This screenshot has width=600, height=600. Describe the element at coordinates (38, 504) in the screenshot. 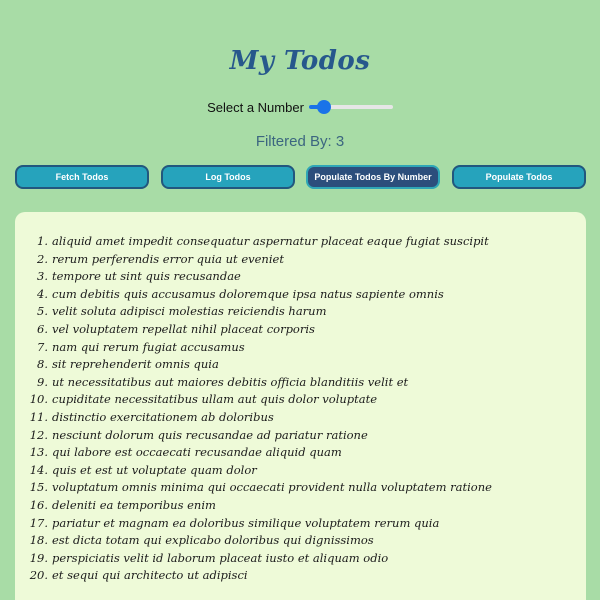

I see `todo-number: 16.` at that location.